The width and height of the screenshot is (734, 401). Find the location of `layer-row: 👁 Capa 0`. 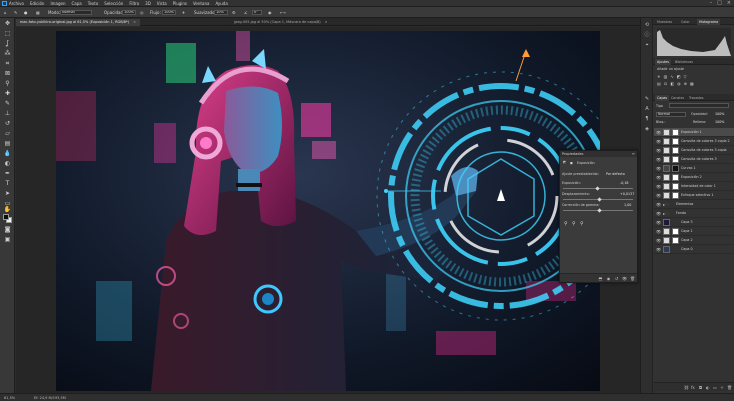

layer-row: 👁 Capa 0 is located at coordinates (694, 249).